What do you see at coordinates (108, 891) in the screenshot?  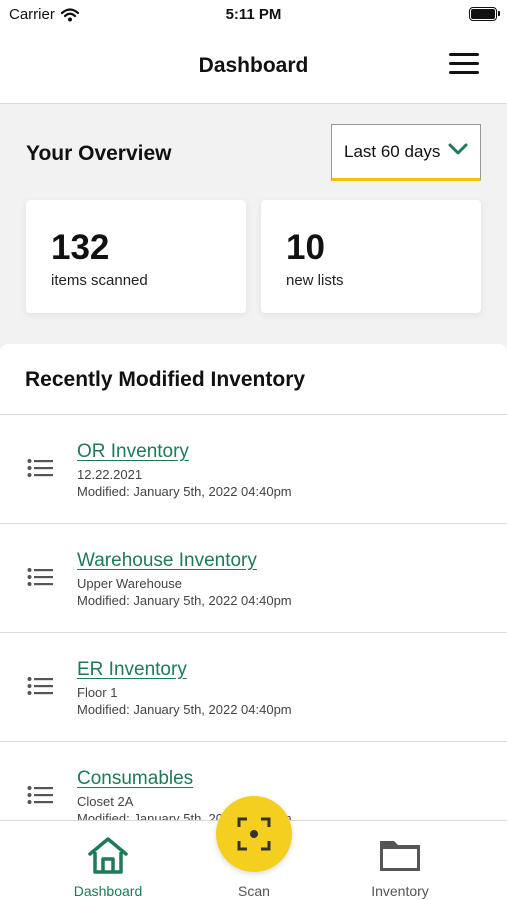 I see `tab-label: Dashboard` at bounding box center [108, 891].